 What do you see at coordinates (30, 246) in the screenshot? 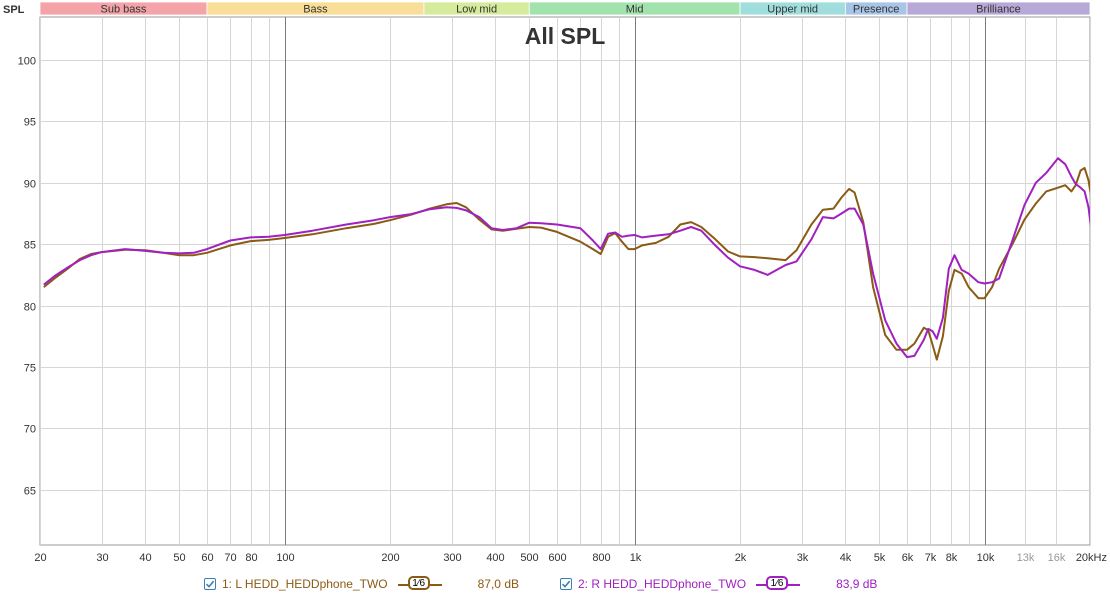
I see `y-tick-label: 85` at bounding box center [30, 246].